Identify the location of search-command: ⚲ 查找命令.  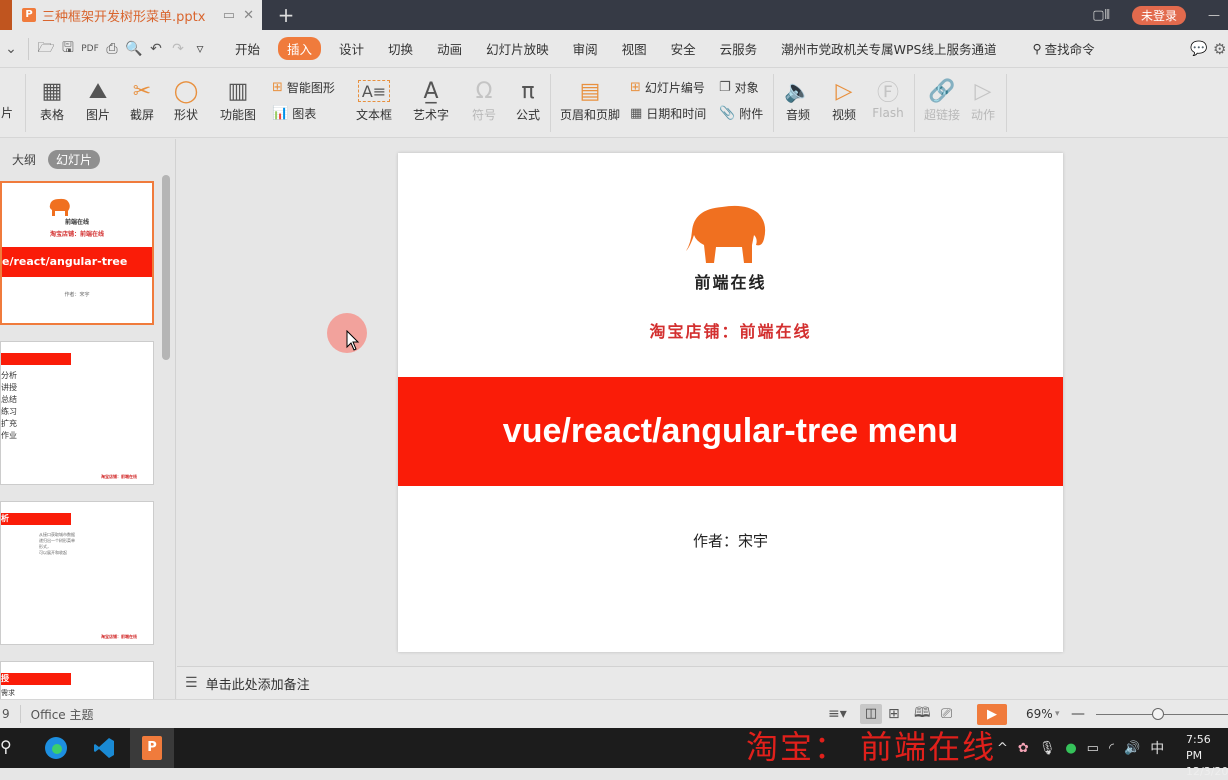
(1064, 48).